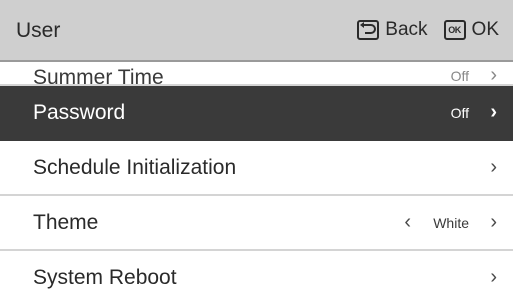 The image size is (513, 297). What do you see at coordinates (66, 222) in the screenshot?
I see `menu-item-label: Theme` at bounding box center [66, 222].